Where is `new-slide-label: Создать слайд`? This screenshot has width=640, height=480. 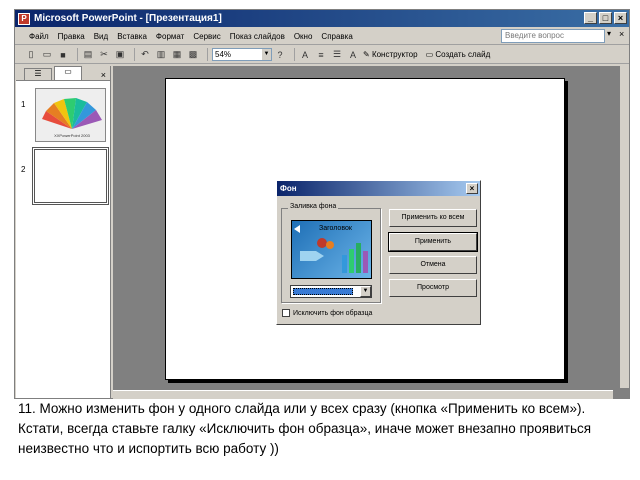 new-slide-label: Создать слайд is located at coordinates (463, 54).